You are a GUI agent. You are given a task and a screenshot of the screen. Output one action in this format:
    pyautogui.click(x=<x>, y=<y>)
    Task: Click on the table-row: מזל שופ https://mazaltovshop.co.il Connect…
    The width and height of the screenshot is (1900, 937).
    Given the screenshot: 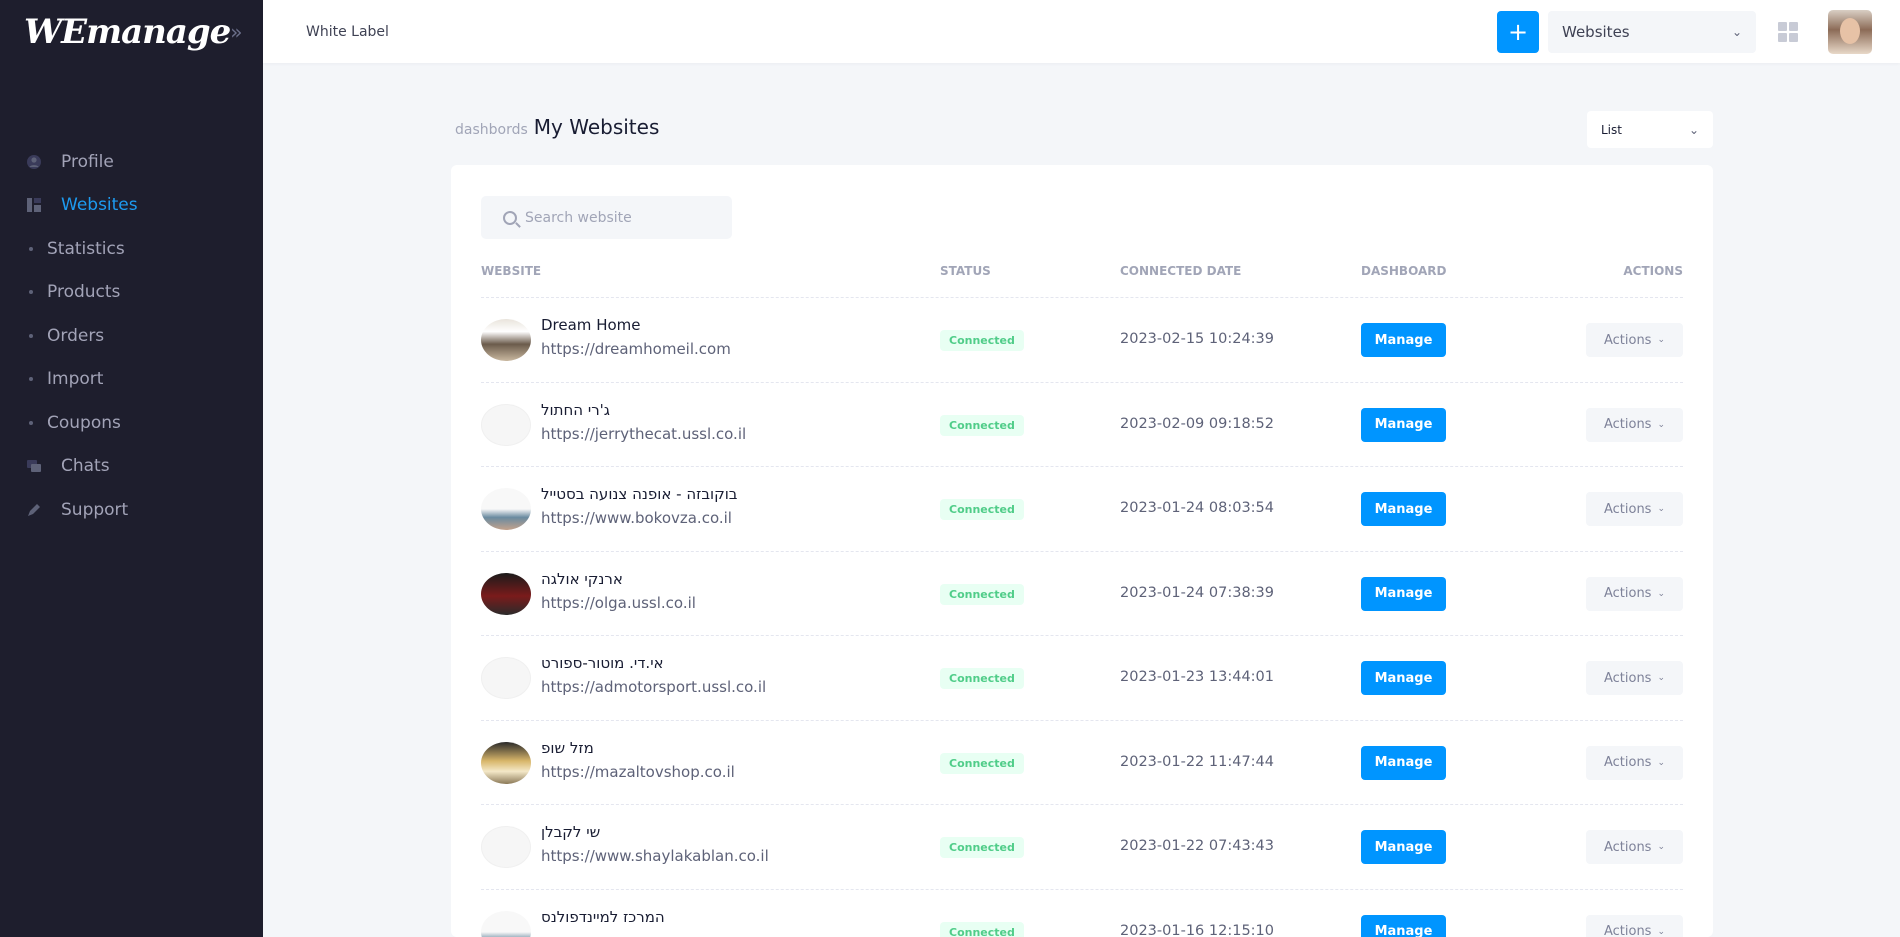 What is the action you would take?
    pyautogui.click(x=1082, y=763)
    